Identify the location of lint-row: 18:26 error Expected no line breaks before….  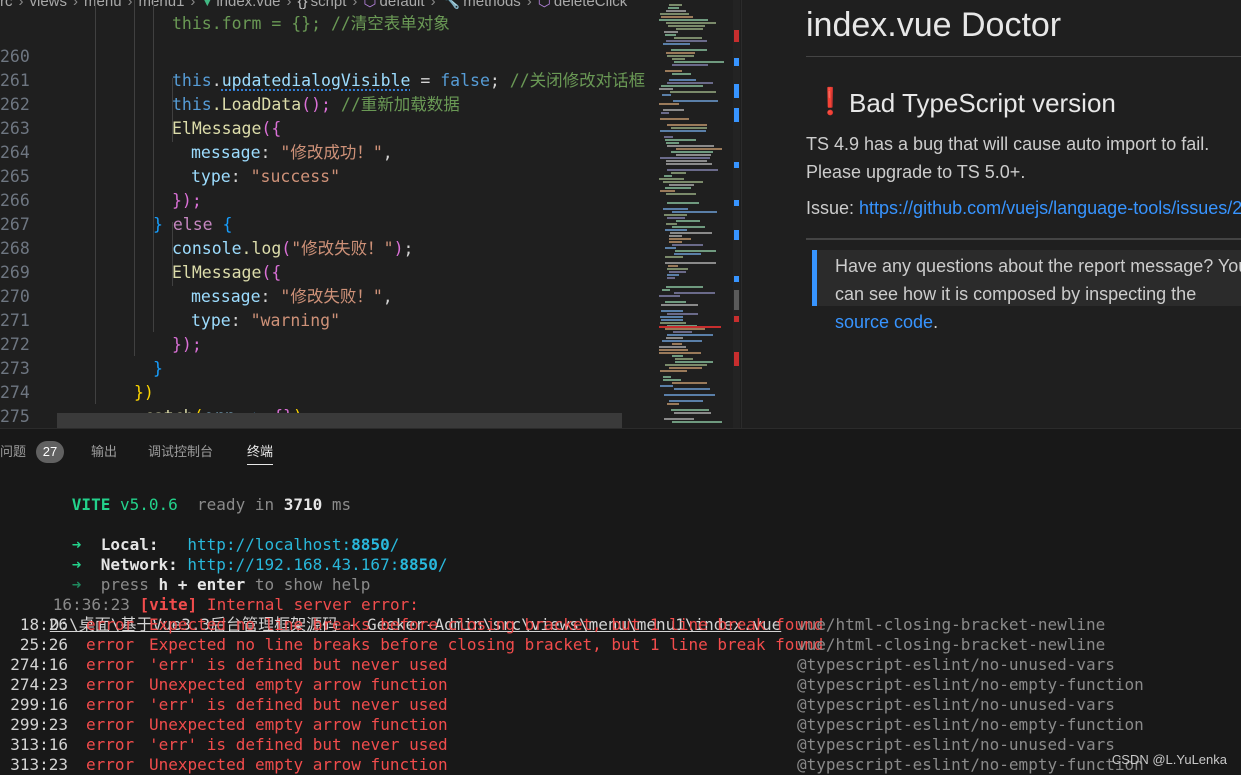
(620, 625).